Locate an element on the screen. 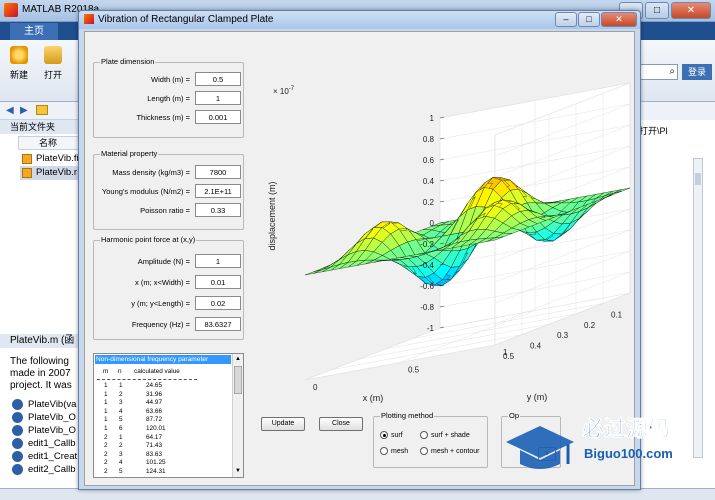 The image size is (715, 500). detail-title: PlateVib.m (函 is located at coordinates (40, 341).